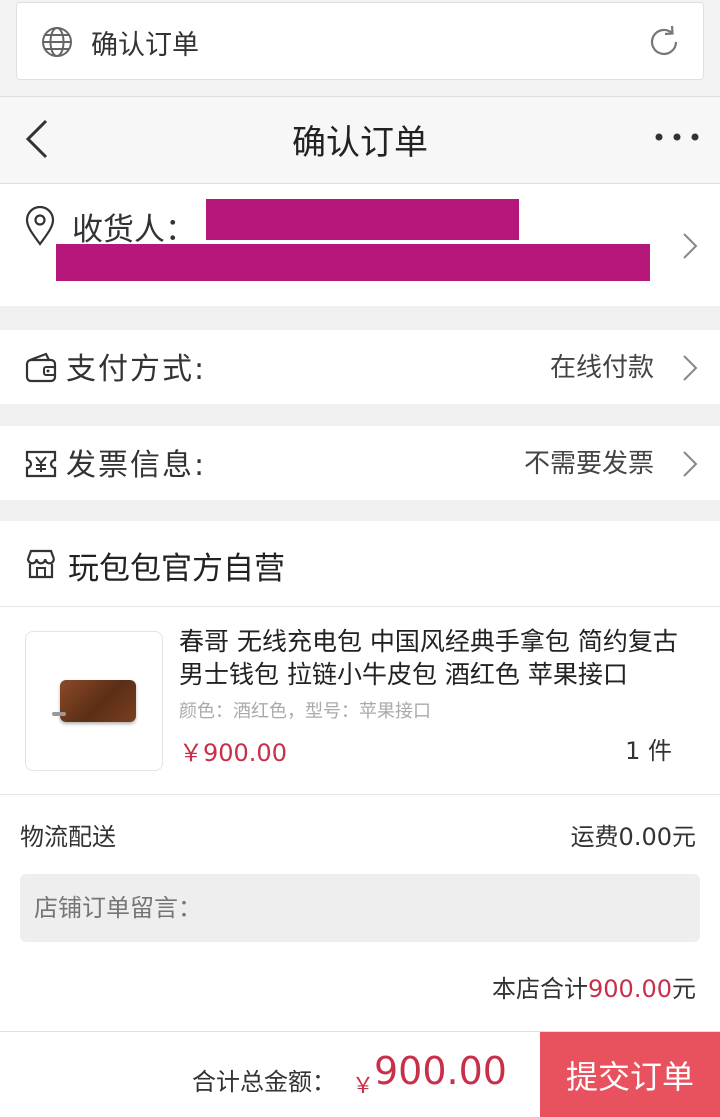 This screenshot has height=1117, width=720. Describe the element at coordinates (360, 367) in the screenshot. I see `payment-method-row: 支付方式: 在线付款` at that location.